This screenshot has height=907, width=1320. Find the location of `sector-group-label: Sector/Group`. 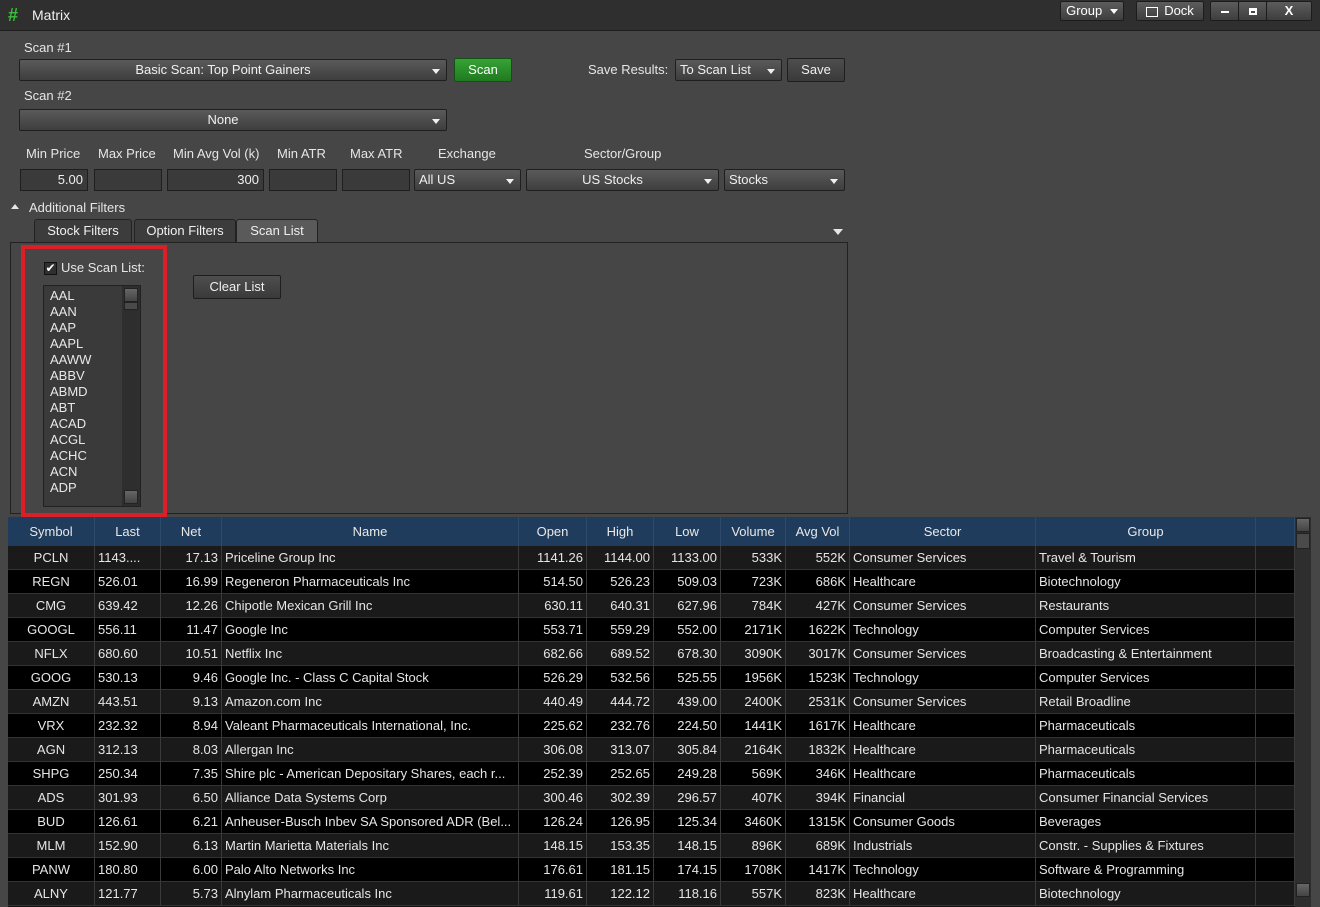

sector-group-label: Sector/Group is located at coordinates (623, 153).